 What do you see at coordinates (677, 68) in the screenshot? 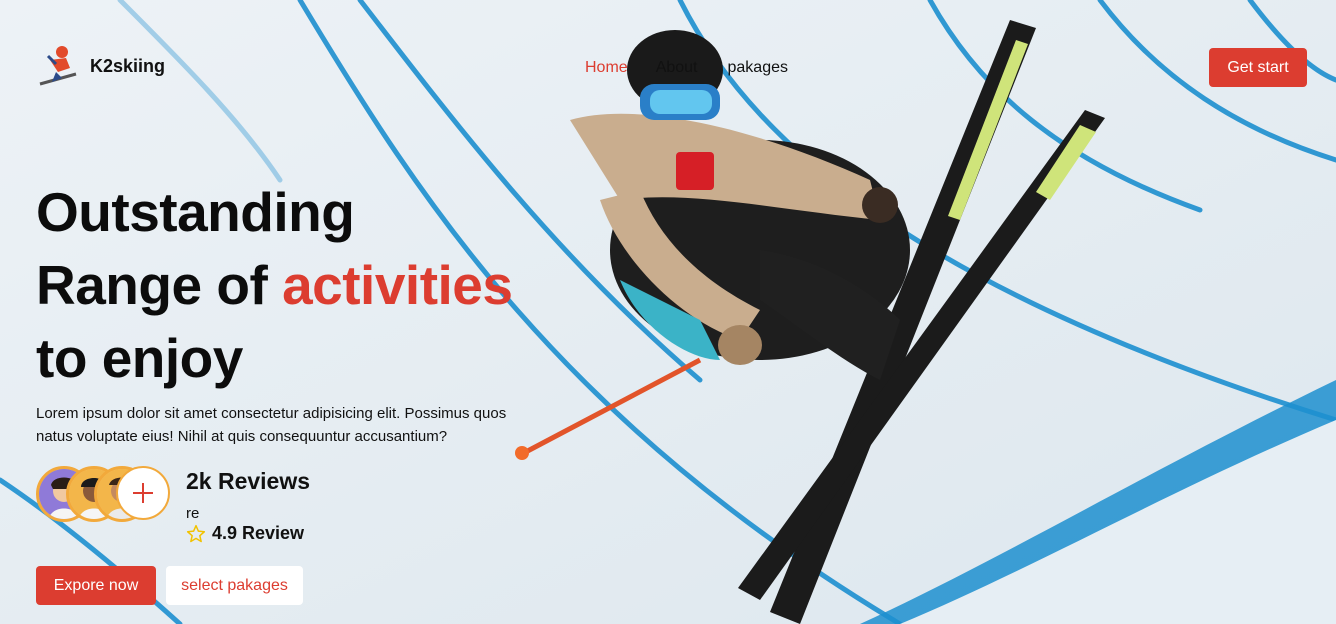
I see `nav-link-about: About` at bounding box center [677, 68].